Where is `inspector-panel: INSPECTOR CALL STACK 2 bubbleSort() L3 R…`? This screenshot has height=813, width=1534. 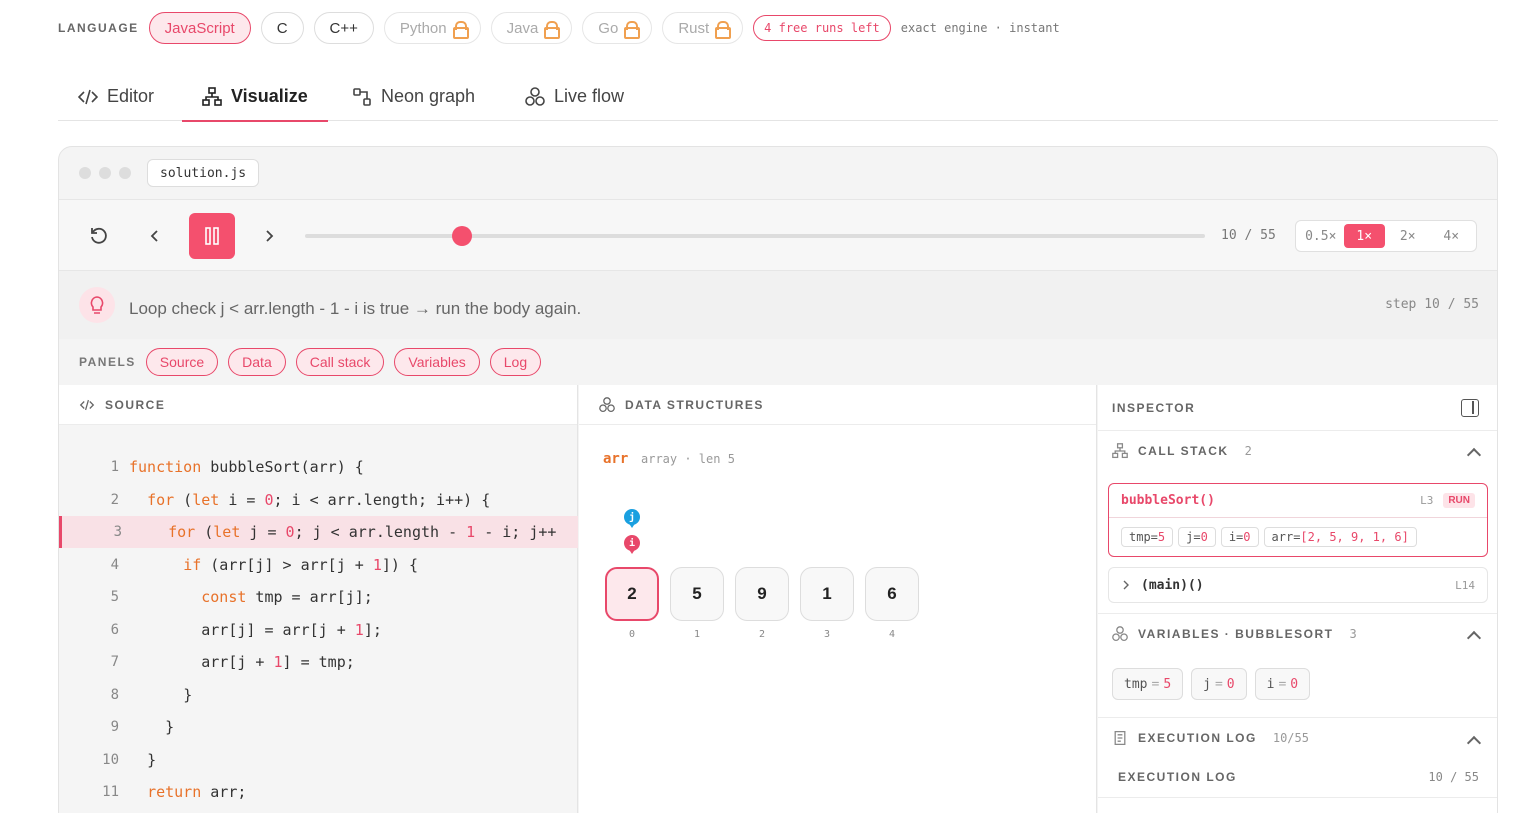
inspector-panel: INSPECTOR CALL STACK 2 bubbleSort() L3 R… is located at coordinates (1297, 599).